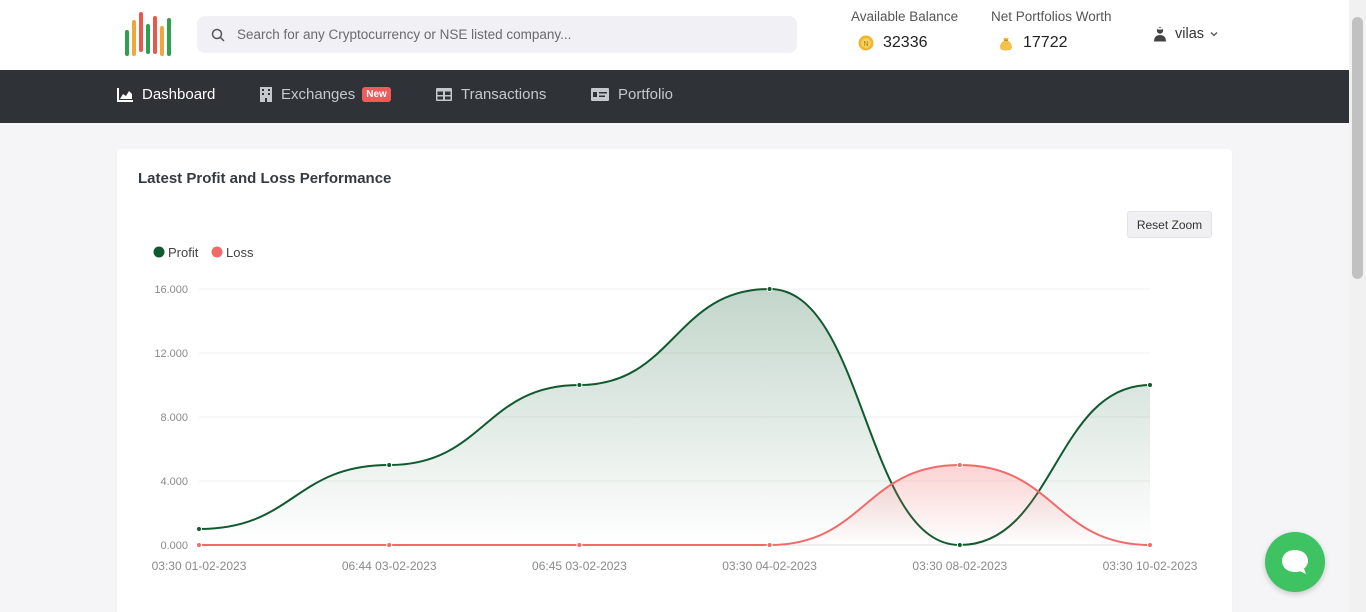 This screenshot has width=1366, height=612. What do you see at coordinates (1051, 30) in the screenshot?
I see `net-portfolio-worth: Net Portfolios Worth 17722` at bounding box center [1051, 30].